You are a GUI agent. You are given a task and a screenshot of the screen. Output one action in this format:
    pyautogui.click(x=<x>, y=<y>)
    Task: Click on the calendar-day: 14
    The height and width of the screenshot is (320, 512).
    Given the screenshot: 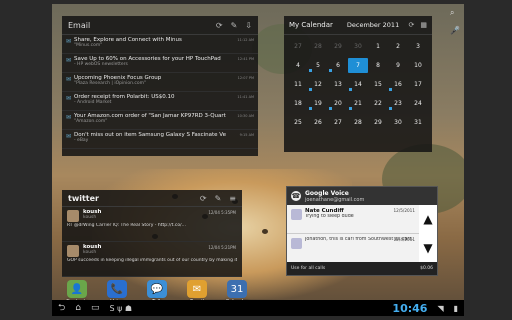 What is the action you would take?
    pyautogui.click(x=358, y=84)
    